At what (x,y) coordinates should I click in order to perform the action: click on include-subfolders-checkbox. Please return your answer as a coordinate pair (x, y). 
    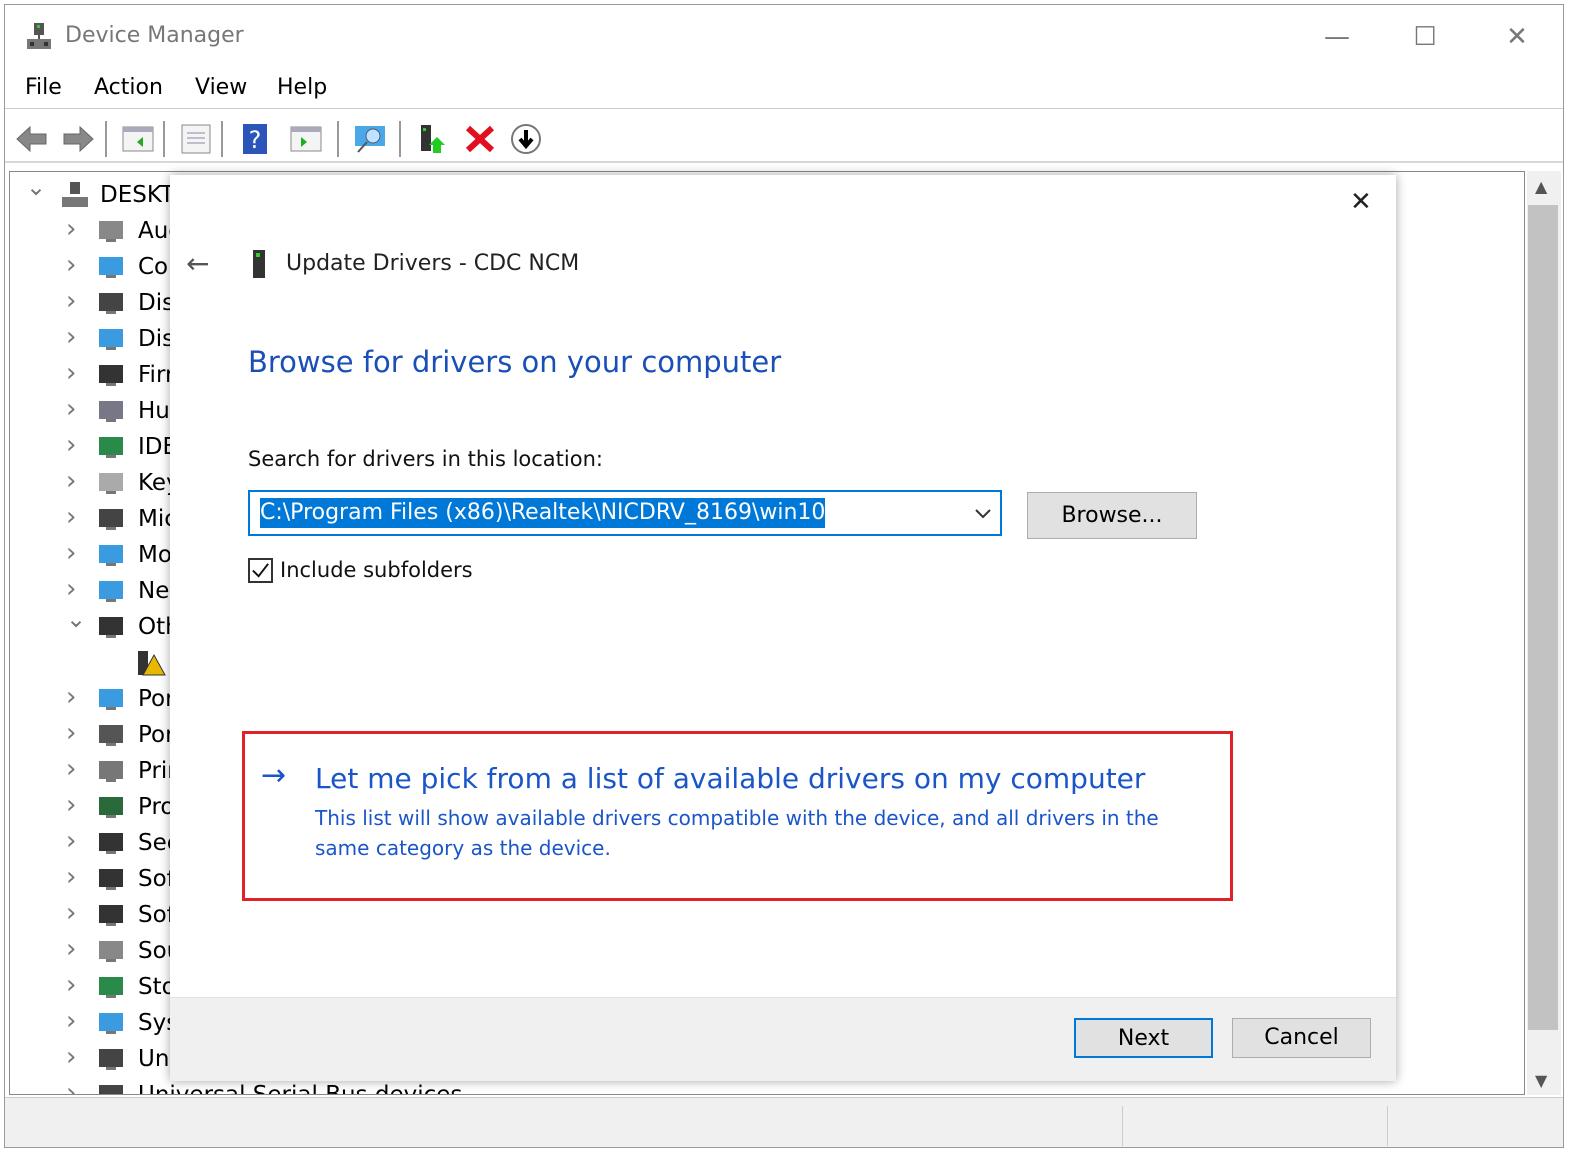
    Looking at the image, I should click on (260, 570).